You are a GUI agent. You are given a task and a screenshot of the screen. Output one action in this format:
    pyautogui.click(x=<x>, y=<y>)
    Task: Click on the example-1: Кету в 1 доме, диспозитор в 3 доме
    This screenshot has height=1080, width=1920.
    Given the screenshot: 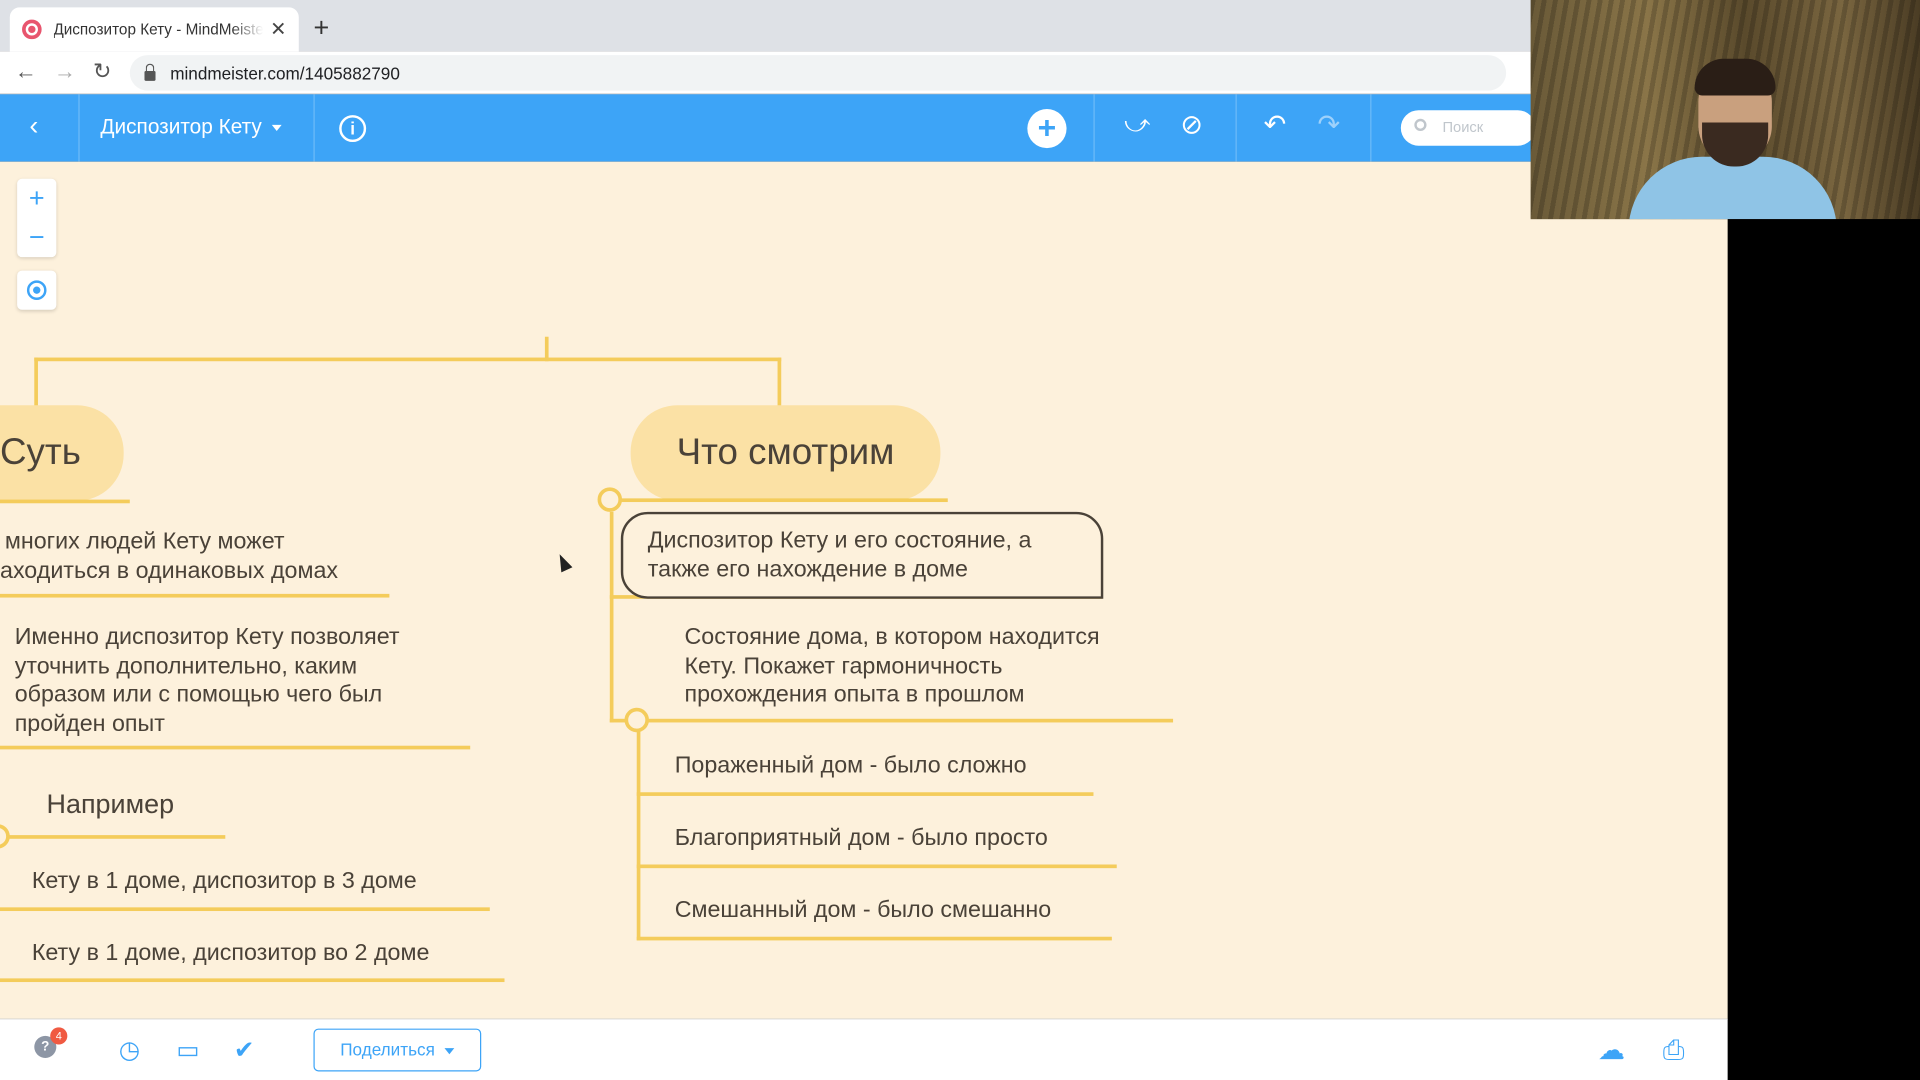 What is the action you would take?
    pyautogui.click(x=224, y=881)
    